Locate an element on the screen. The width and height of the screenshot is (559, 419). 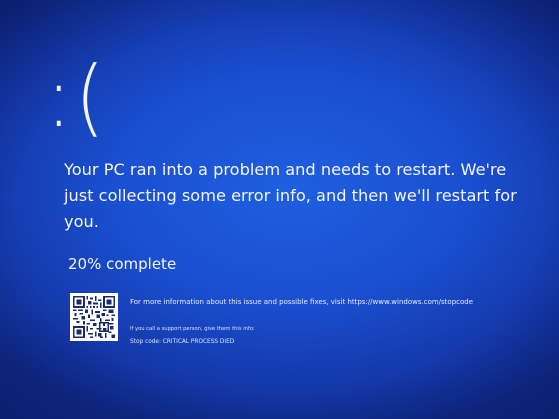
qr-code-icon is located at coordinates (94, 317).